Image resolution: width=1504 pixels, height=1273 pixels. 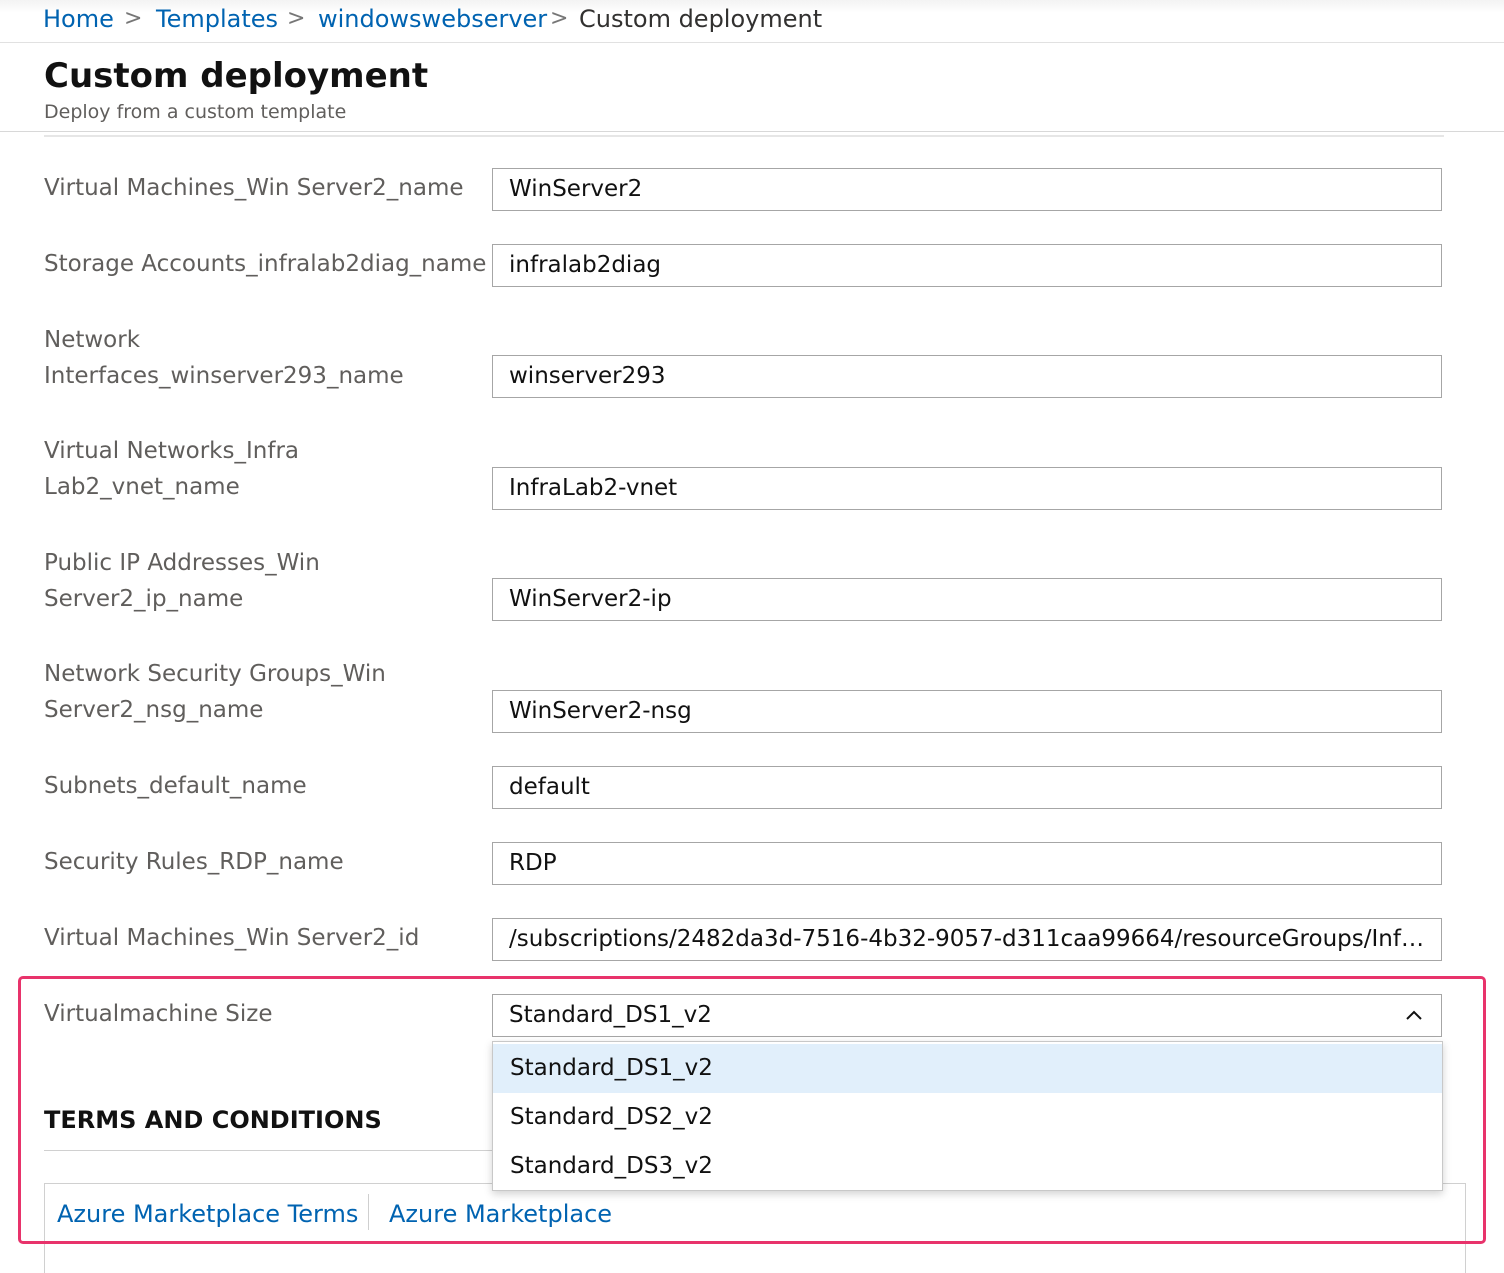 What do you see at coordinates (182, 563) in the screenshot?
I see `label-line: Public IP Addresses_Win` at bounding box center [182, 563].